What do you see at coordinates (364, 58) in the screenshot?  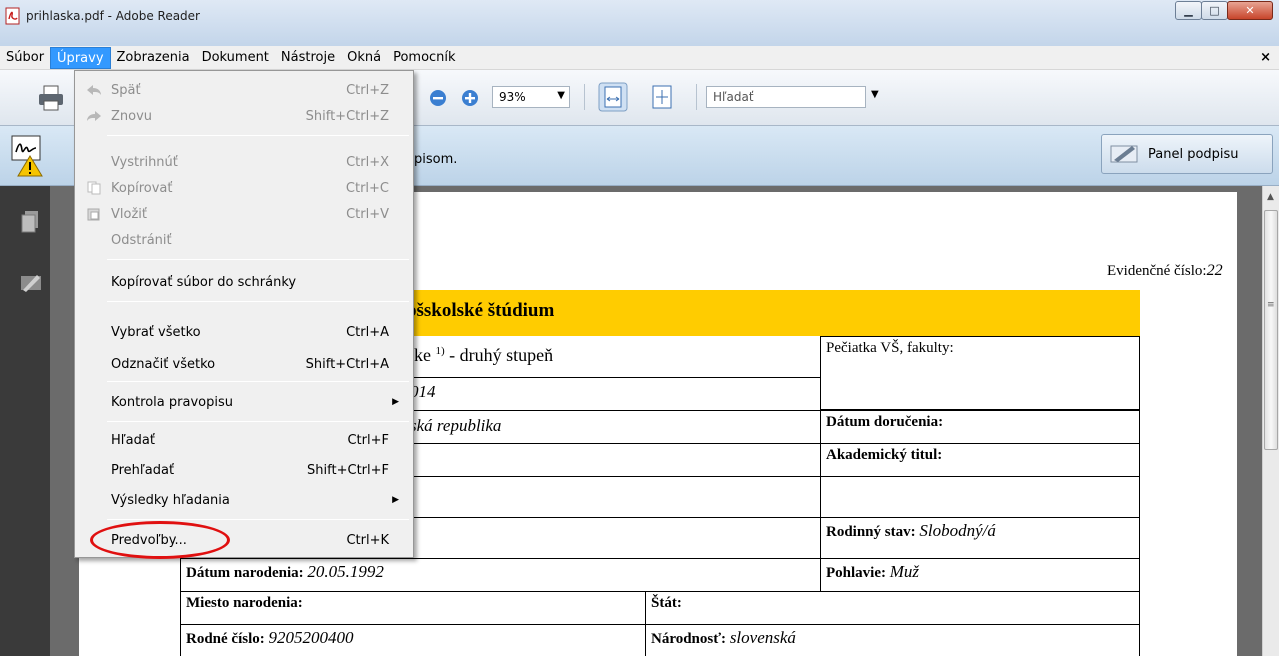 I see `menu-window: Okná` at bounding box center [364, 58].